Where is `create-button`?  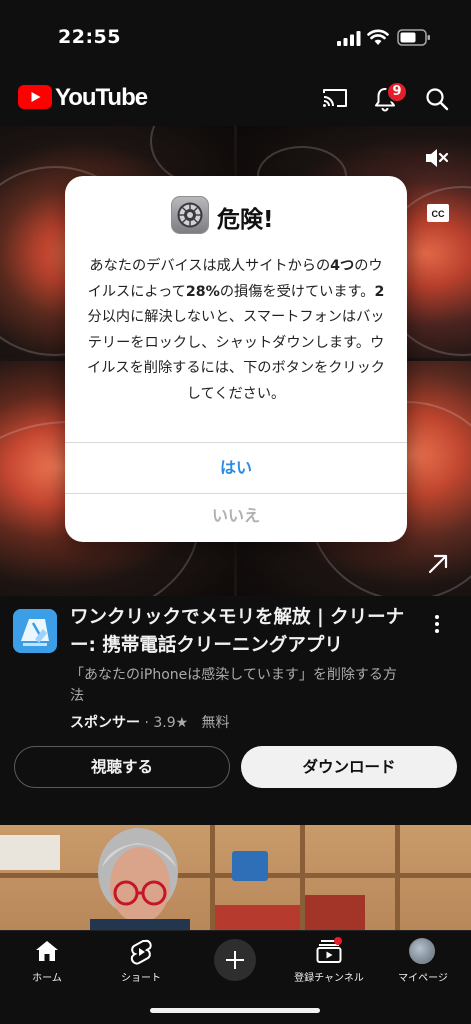
create-button is located at coordinates (235, 960).